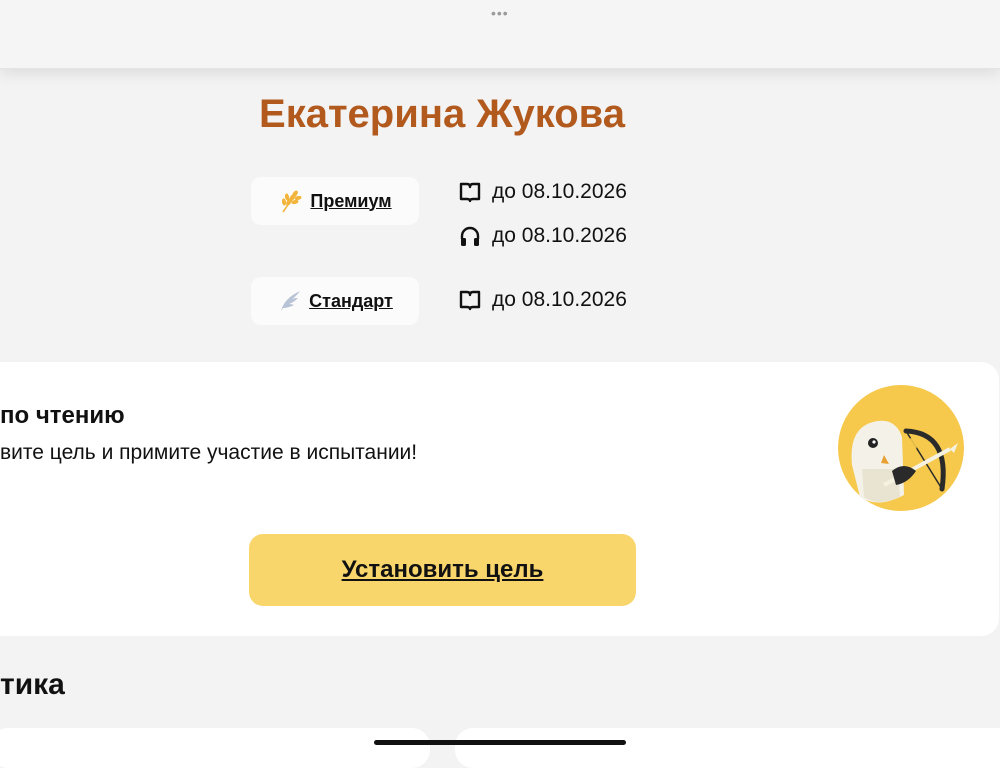  Describe the element at coordinates (62, 415) in the screenshot. I see `challenge-title: по чтению` at that location.